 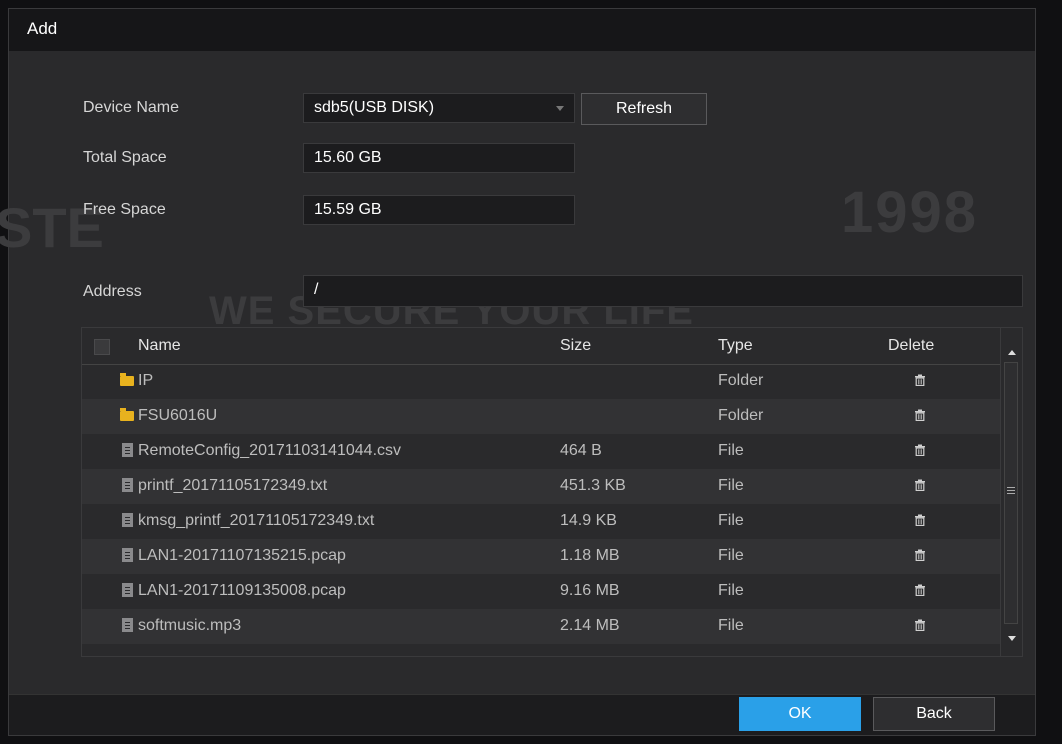 What do you see at coordinates (102, 347) in the screenshot?
I see `select-all-checkbox` at bounding box center [102, 347].